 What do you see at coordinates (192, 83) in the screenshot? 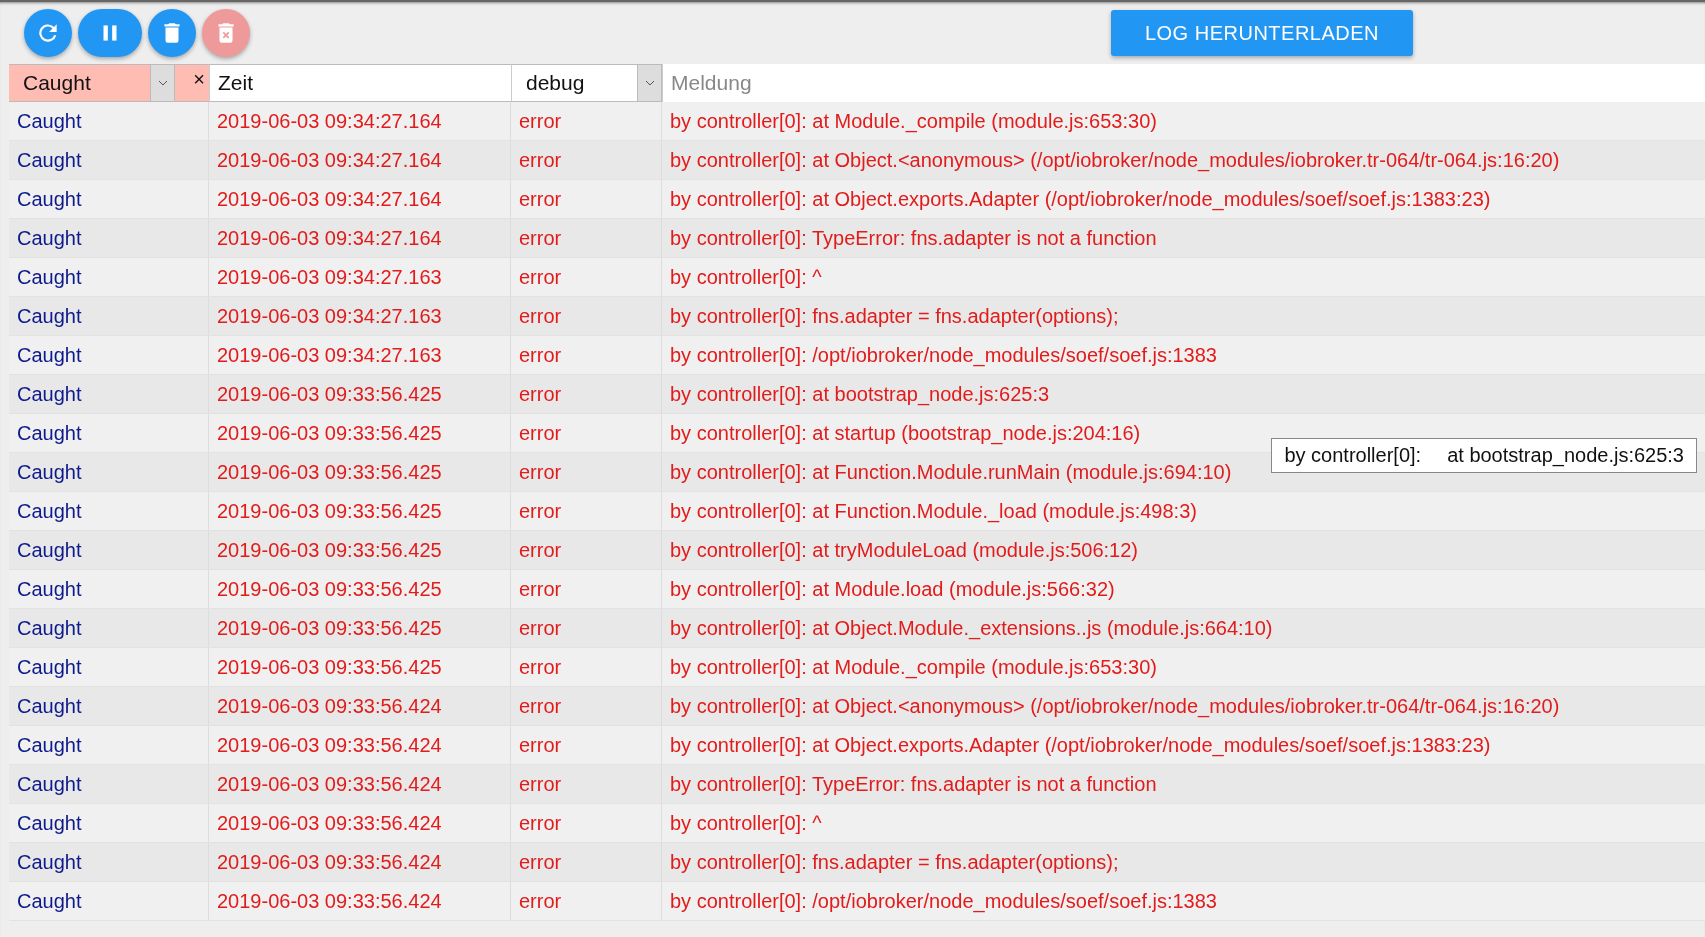
I see `clear-filter-button: ×` at bounding box center [192, 83].